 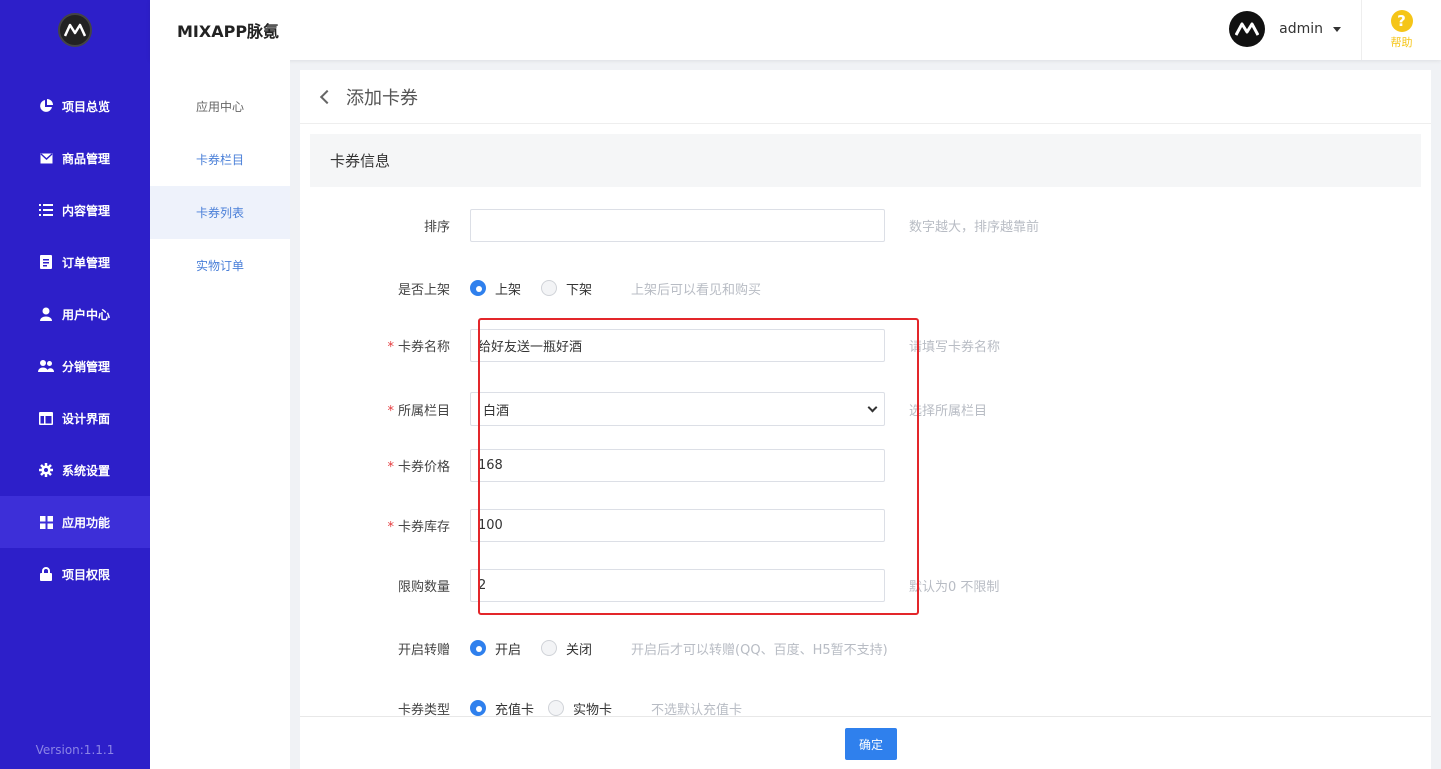 What do you see at coordinates (86, 366) in the screenshot?
I see `nav-item-label: 分销管理` at bounding box center [86, 366].